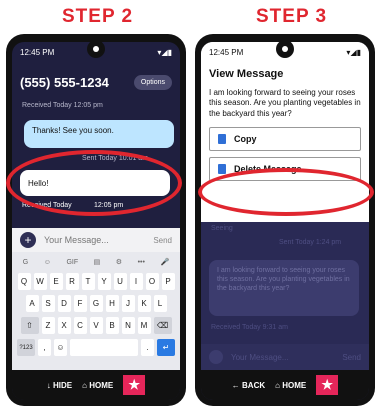 This screenshot has height=411, width=377. I want to click on copy-icon, so click(222, 139).